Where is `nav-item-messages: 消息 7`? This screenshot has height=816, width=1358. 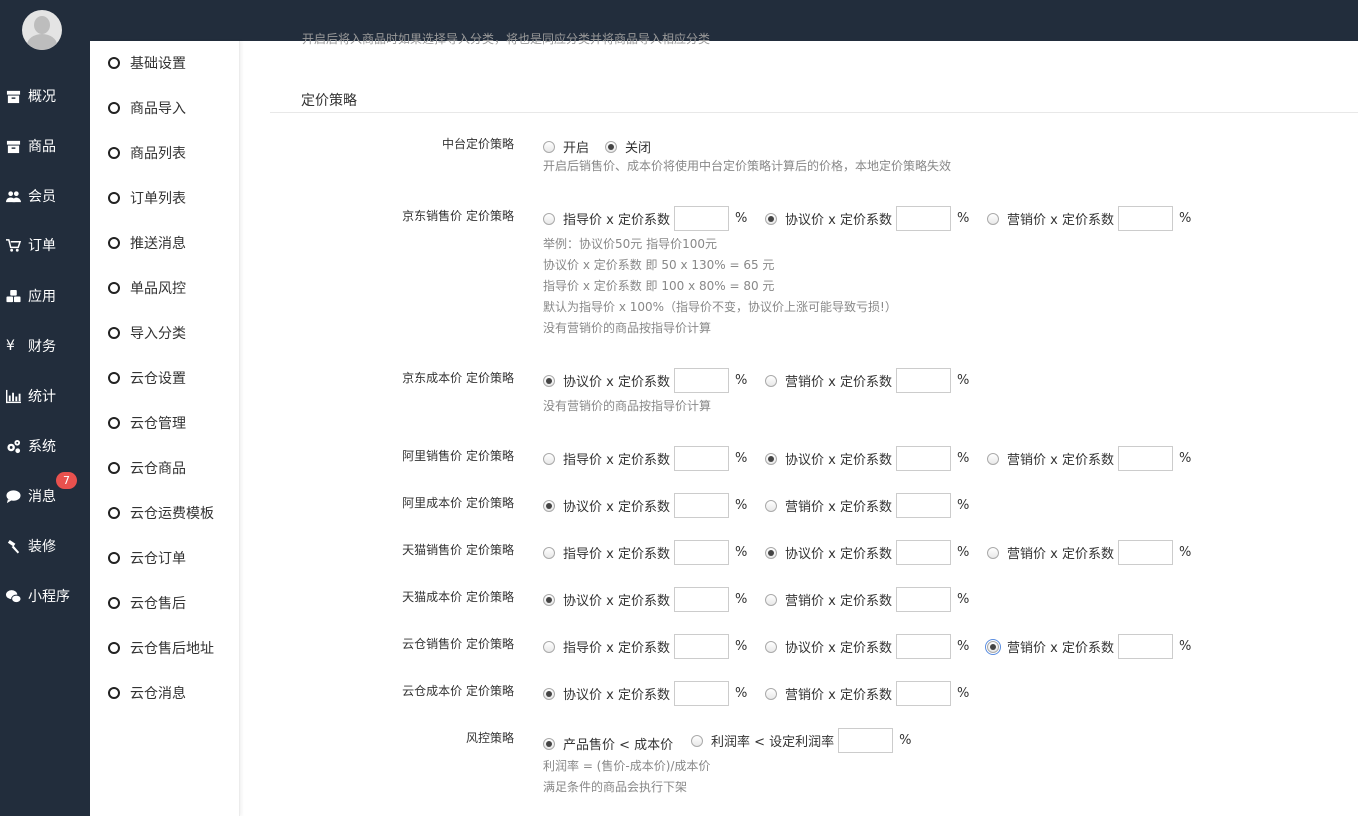
nav-item-messages: 消息 7 is located at coordinates (45, 491).